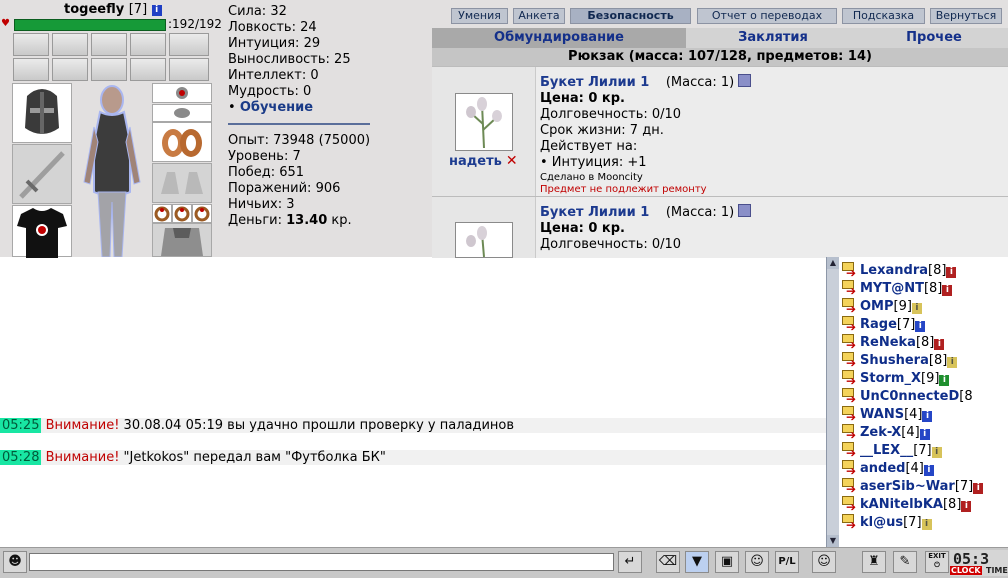  Describe the element at coordinates (539, 16) in the screenshot. I see `profile-button: Анкета` at that location.